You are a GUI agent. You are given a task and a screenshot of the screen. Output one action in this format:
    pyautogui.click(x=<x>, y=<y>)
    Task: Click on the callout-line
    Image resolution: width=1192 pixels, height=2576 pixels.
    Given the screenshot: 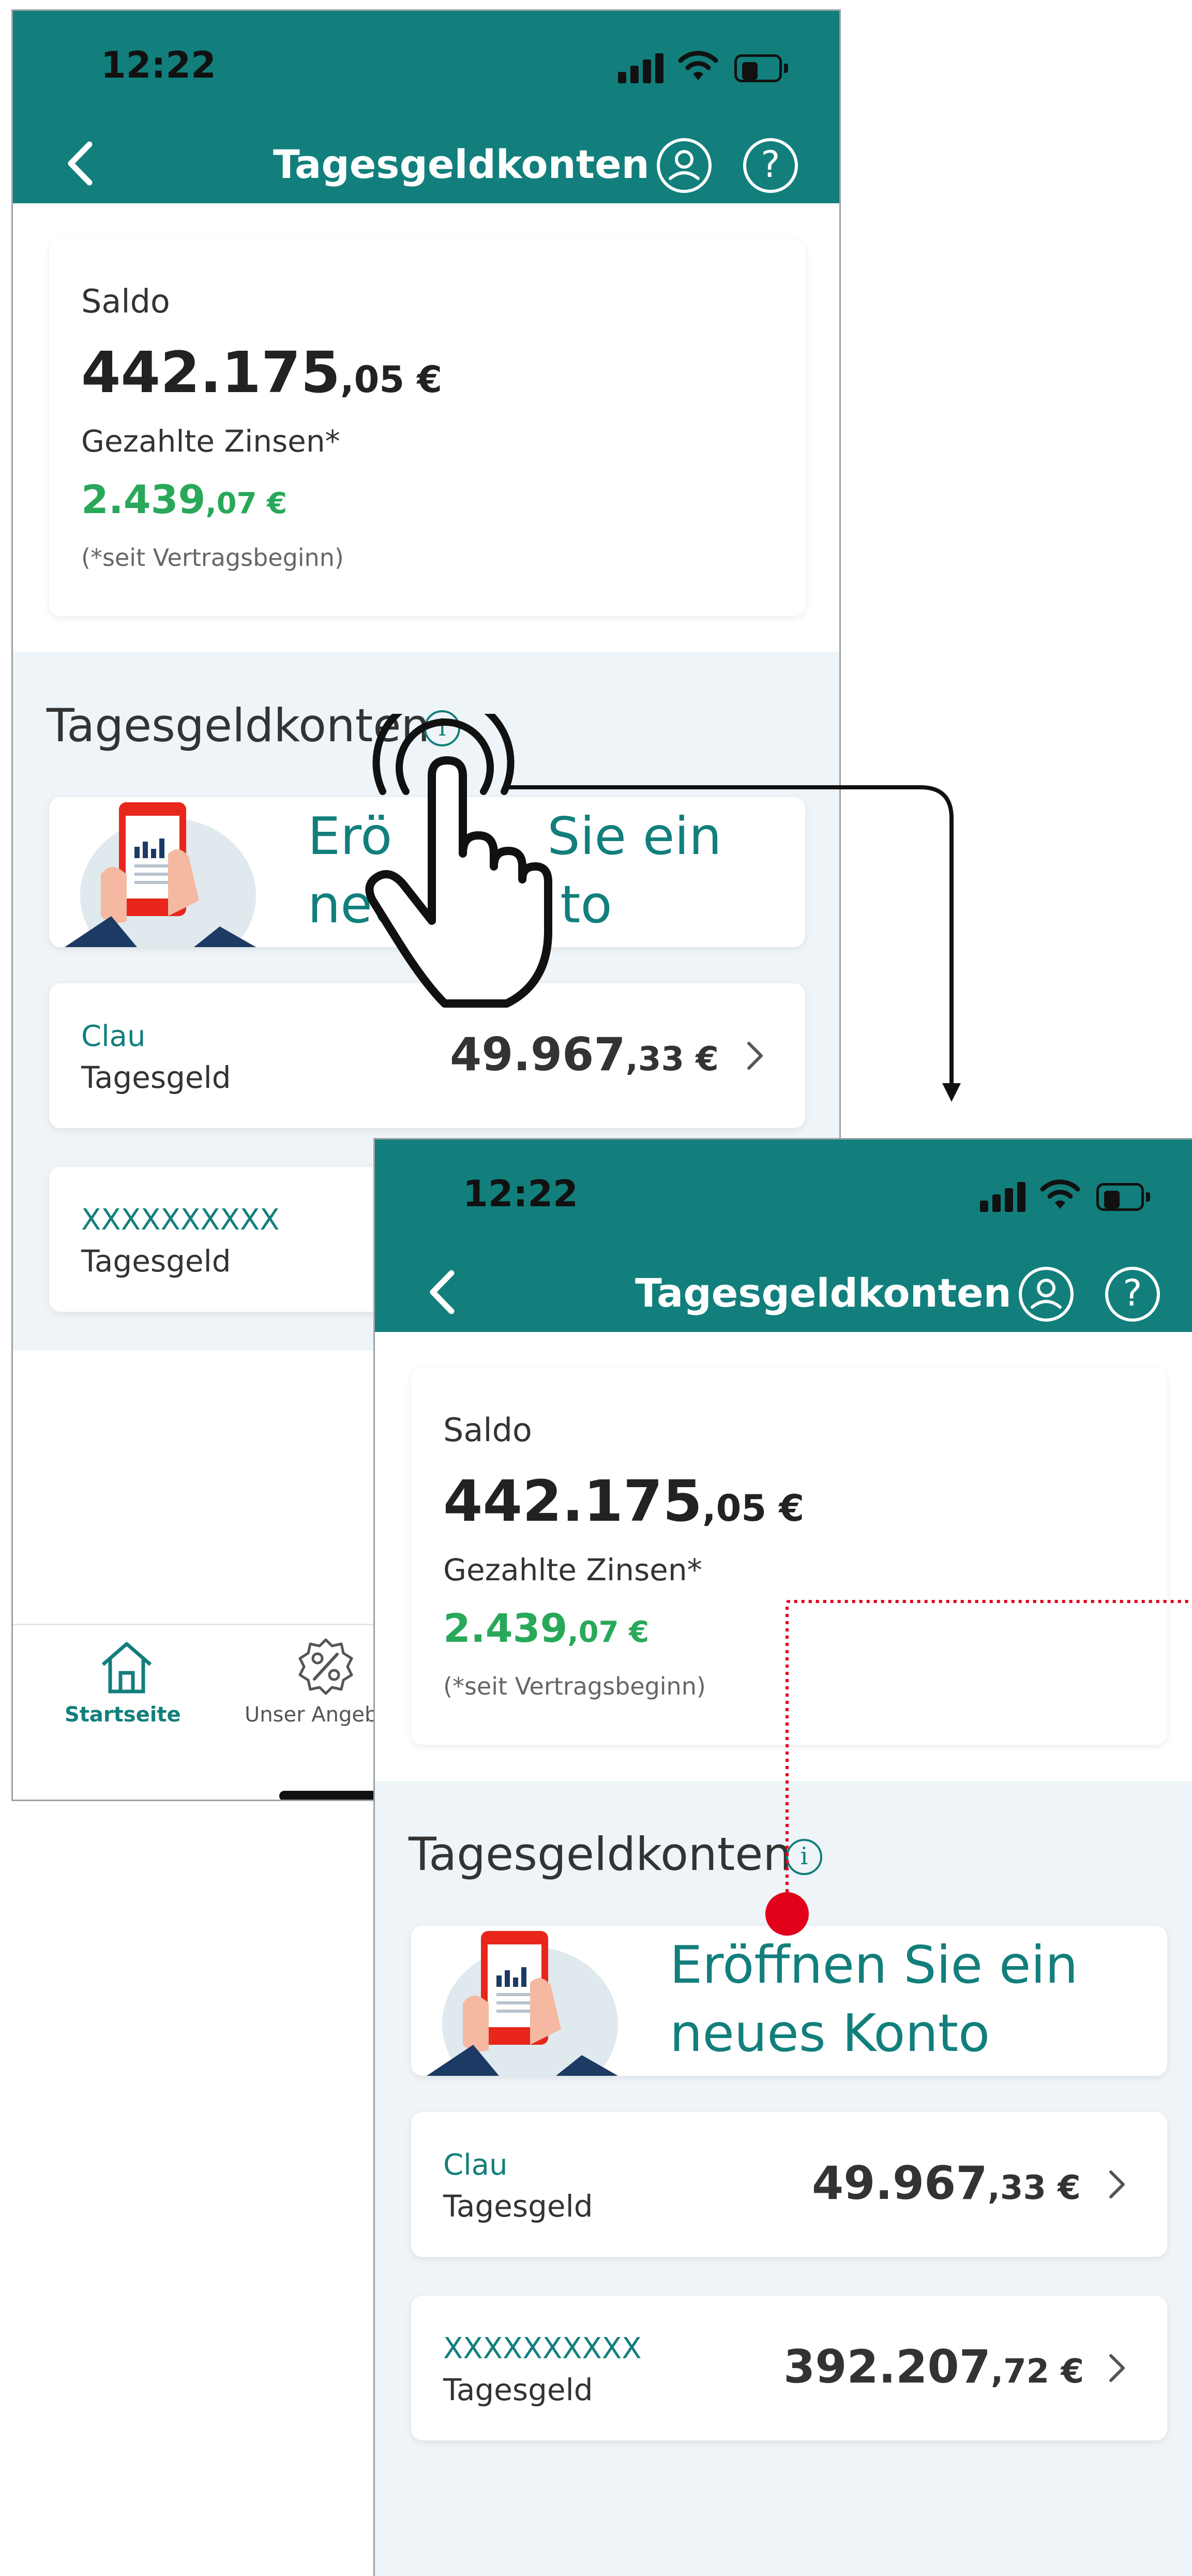 What is the action you would take?
    pyautogui.click(x=979, y=1768)
    